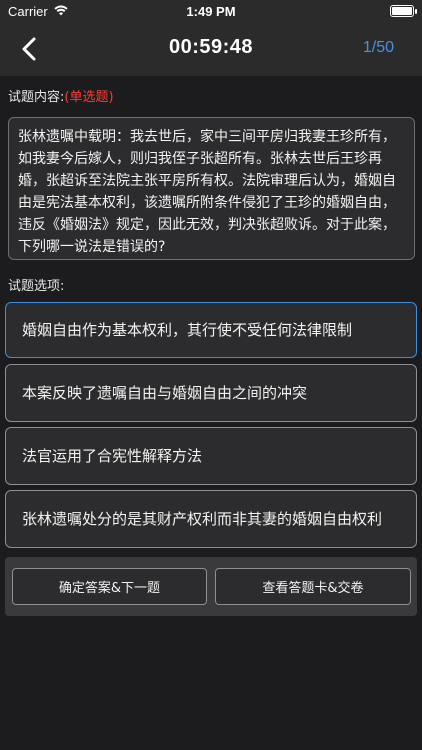  What do you see at coordinates (36, 286) in the screenshot?
I see `options-label: 试题选项:` at bounding box center [36, 286].